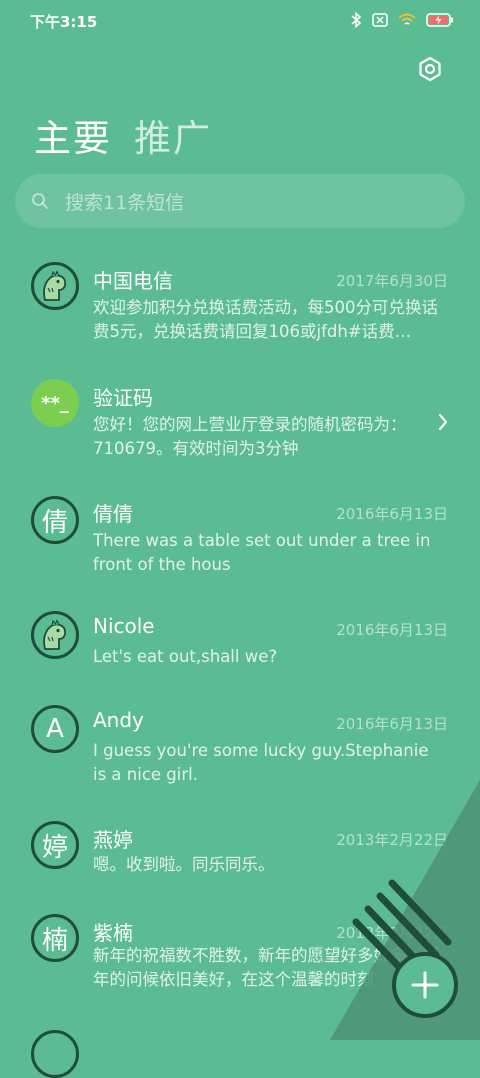 Image resolution: width=480 pixels, height=1078 pixels. What do you see at coordinates (73, 135) in the screenshot?
I see `tab-primary: 主要` at bounding box center [73, 135].